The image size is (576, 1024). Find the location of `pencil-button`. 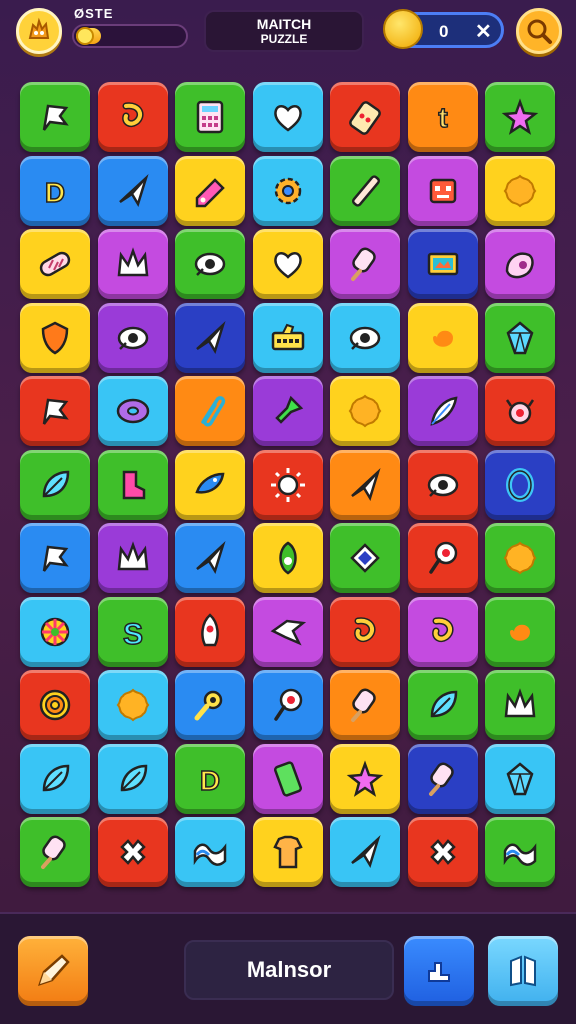

pencil-button is located at coordinates (53, 971).